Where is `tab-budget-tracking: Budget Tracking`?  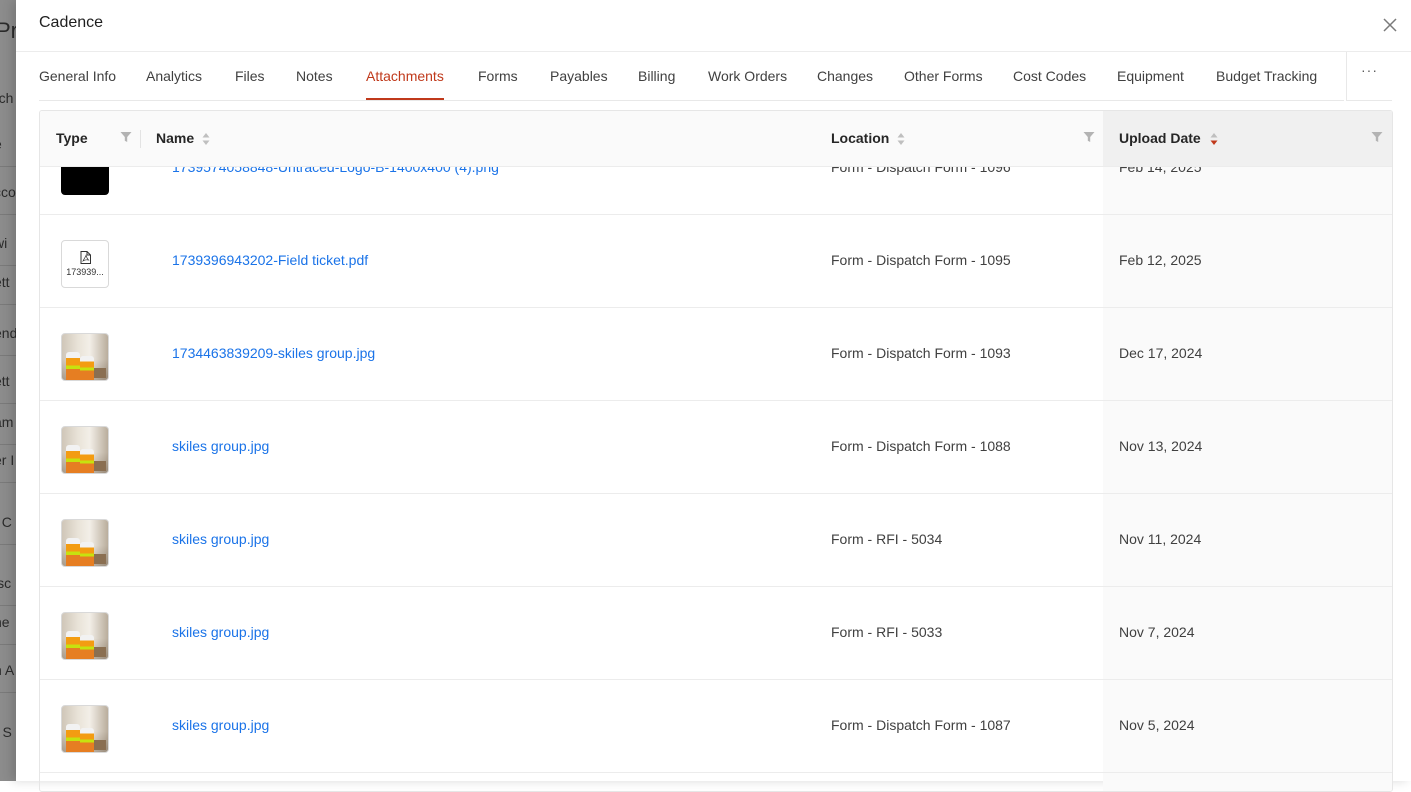
tab-budget-tracking: Budget Tracking is located at coordinates (1266, 75).